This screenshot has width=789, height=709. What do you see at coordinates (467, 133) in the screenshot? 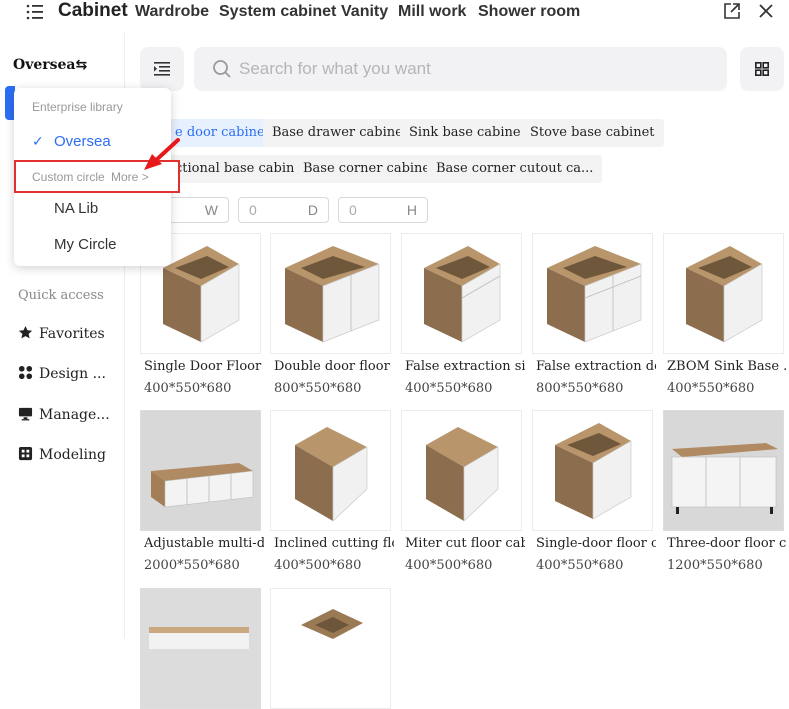
I see `tag-sink-base-cabinet: Sink base cabinet` at bounding box center [467, 133].